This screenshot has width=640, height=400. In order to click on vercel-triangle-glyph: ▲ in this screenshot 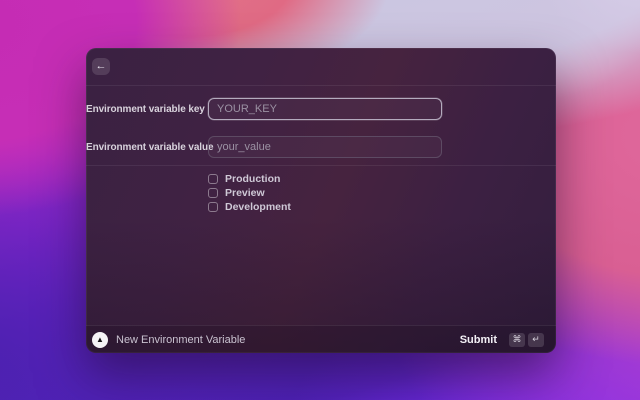, I will do `click(100, 339)`.